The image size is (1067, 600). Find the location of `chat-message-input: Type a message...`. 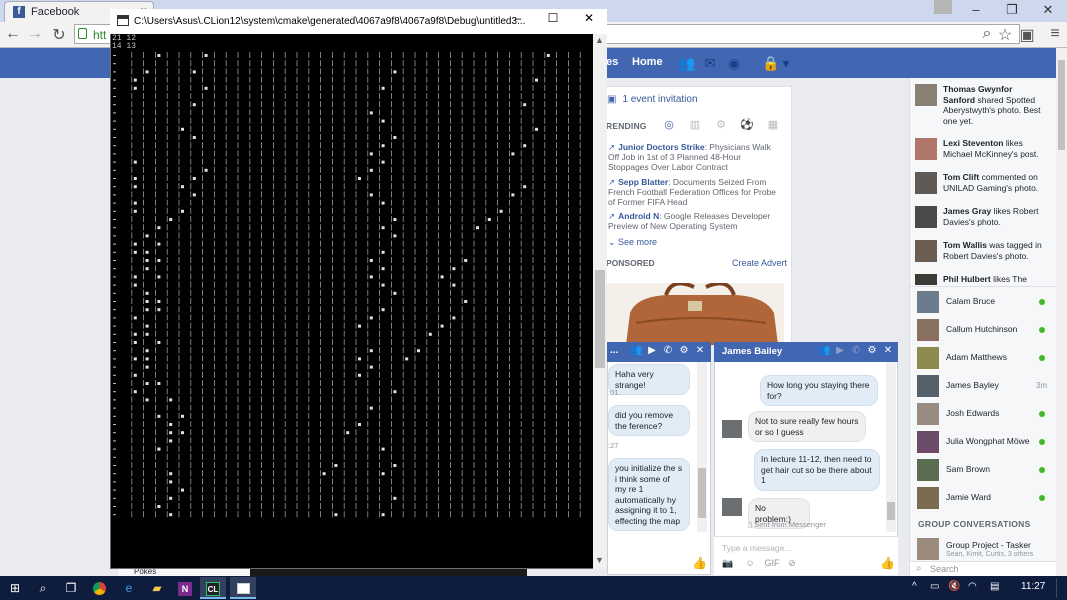

chat-message-input: Type a message... is located at coordinates (806, 555).